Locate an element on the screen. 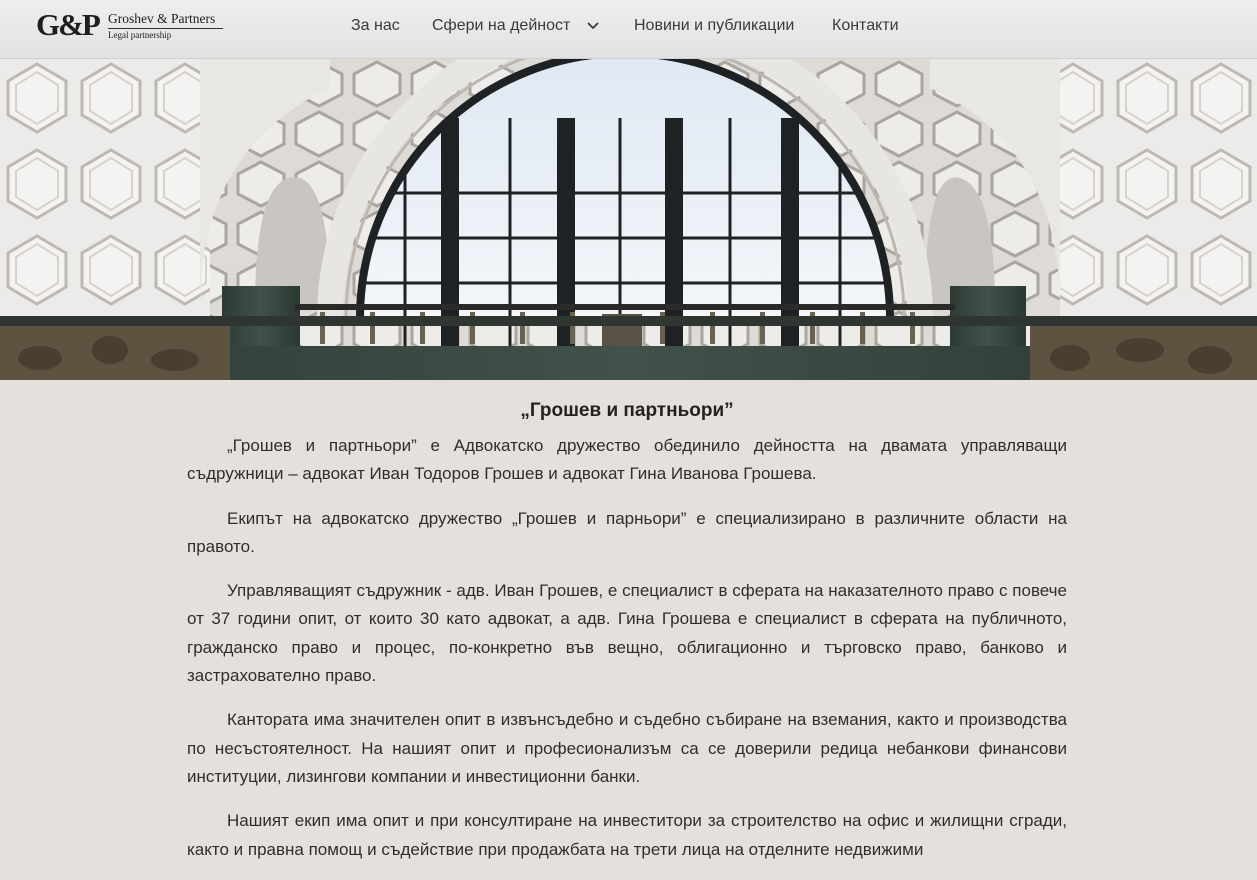  logo-mark: G&P is located at coordinates (68, 24).